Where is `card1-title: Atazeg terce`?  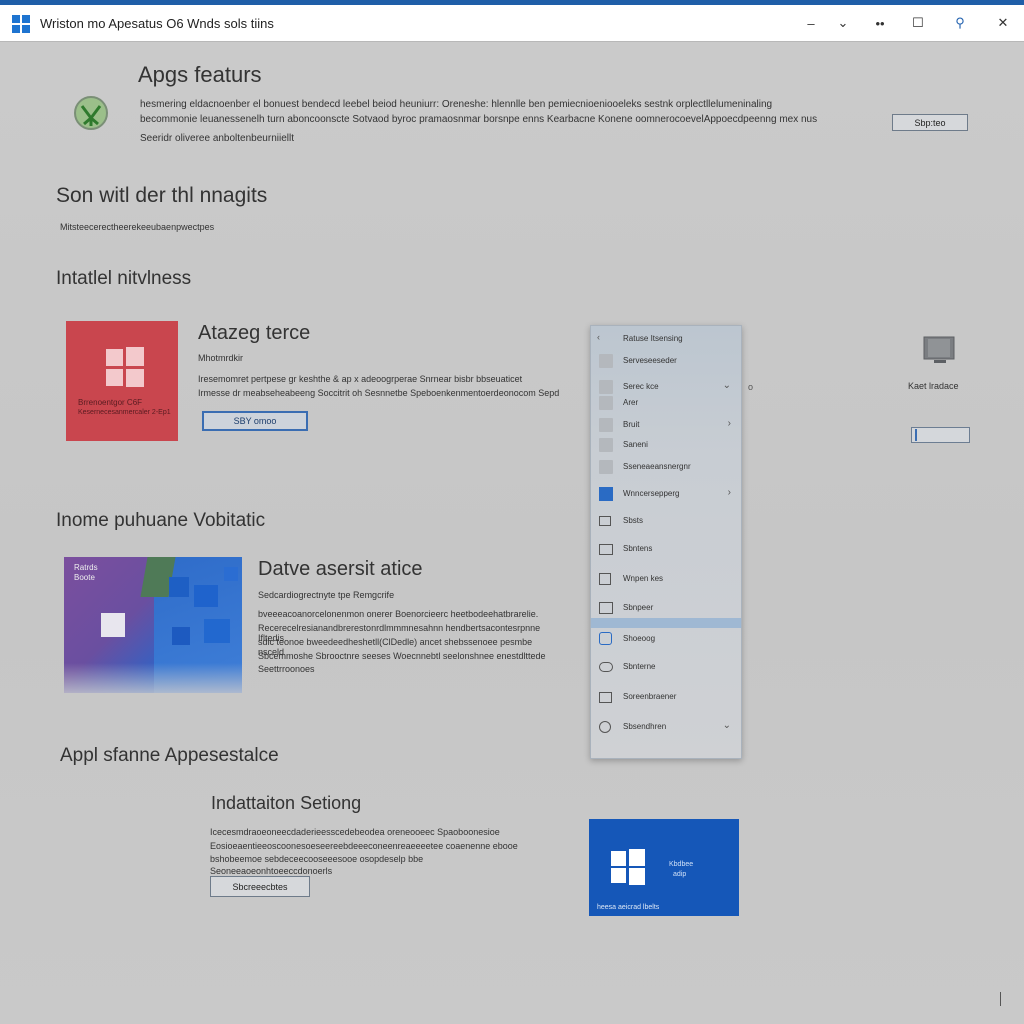 card1-title: Atazeg terce is located at coordinates (254, 333).